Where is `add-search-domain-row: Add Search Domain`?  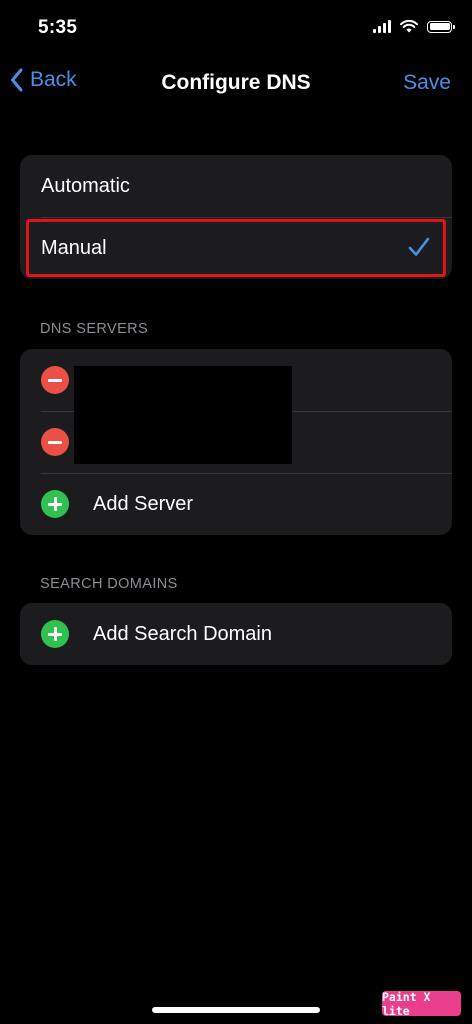
add-search-domain-row: Add Search Domain is located at coordinates (236, 634).